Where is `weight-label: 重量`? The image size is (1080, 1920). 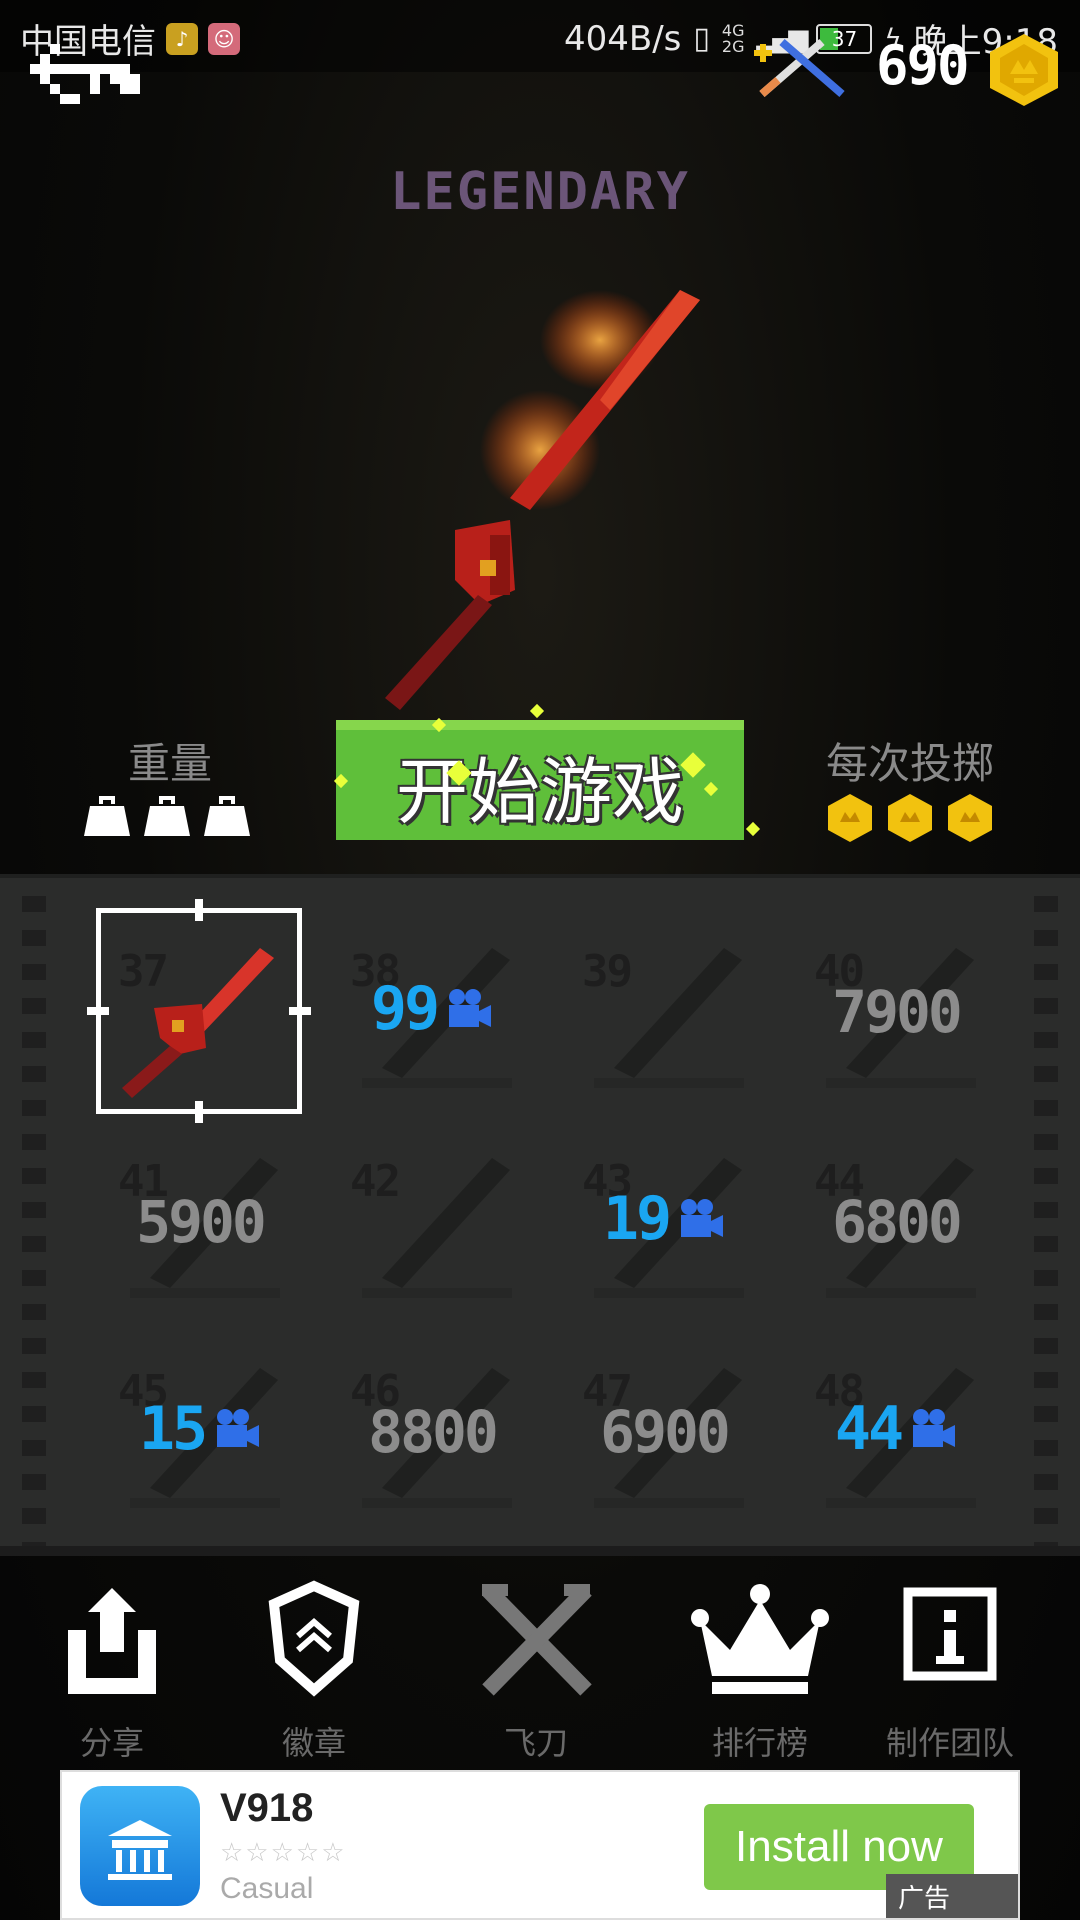 weight-label: 重量 is located at coordinates (169, 763).